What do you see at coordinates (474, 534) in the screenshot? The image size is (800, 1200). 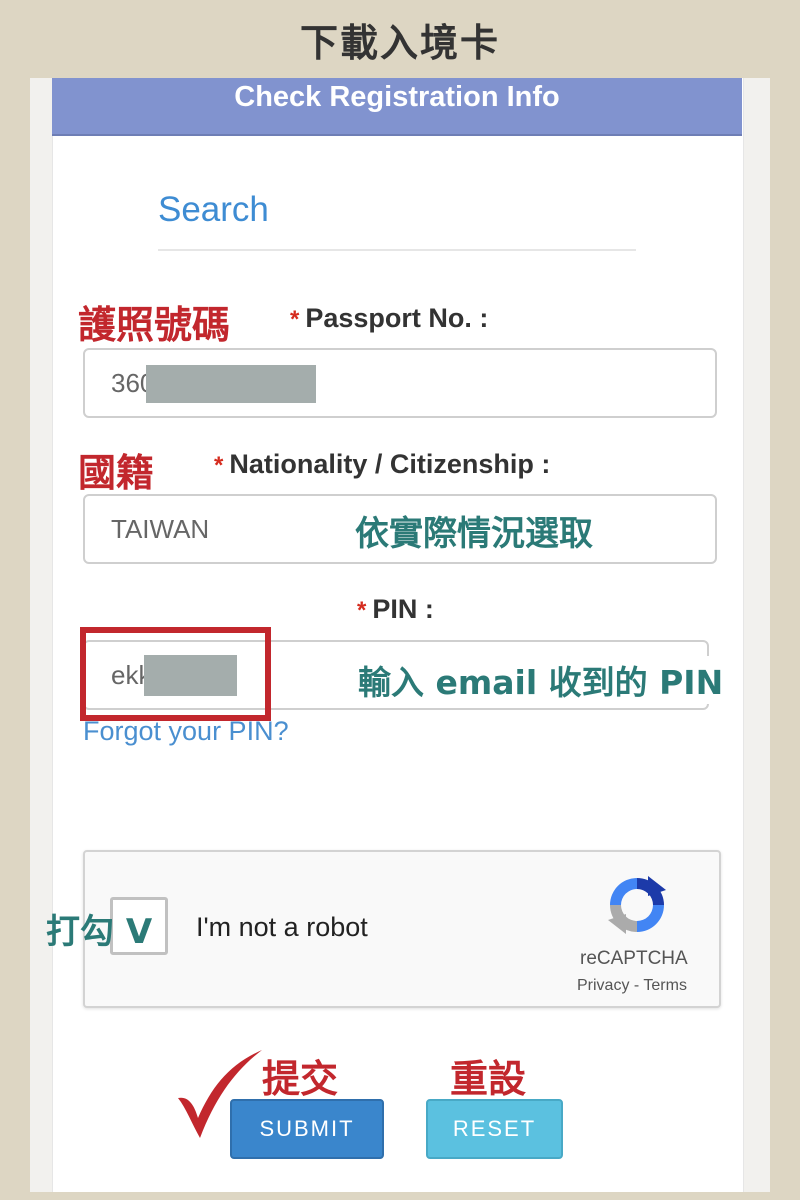 I see `annotation-nationality-hint: 依實際情況選取` at bounding box center [474, 534].